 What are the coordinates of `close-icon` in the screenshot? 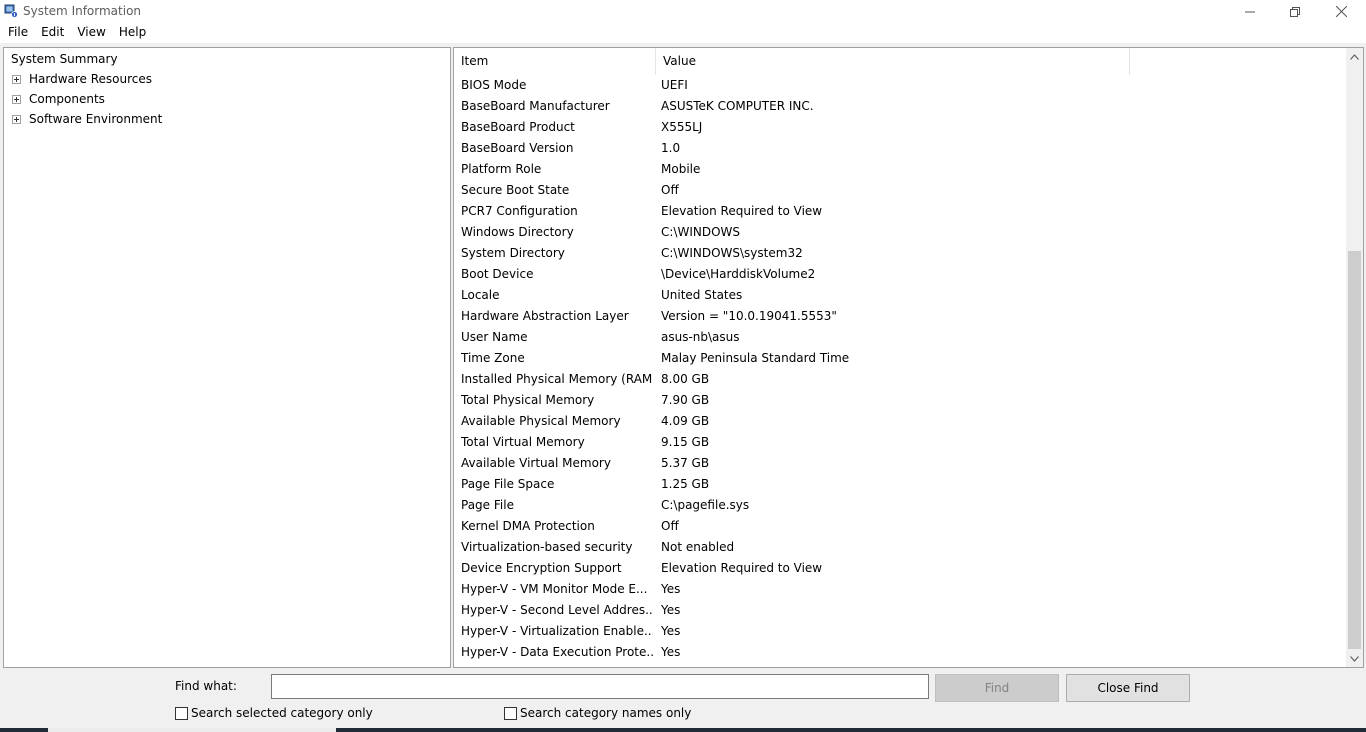 It's located at (1341, 11).